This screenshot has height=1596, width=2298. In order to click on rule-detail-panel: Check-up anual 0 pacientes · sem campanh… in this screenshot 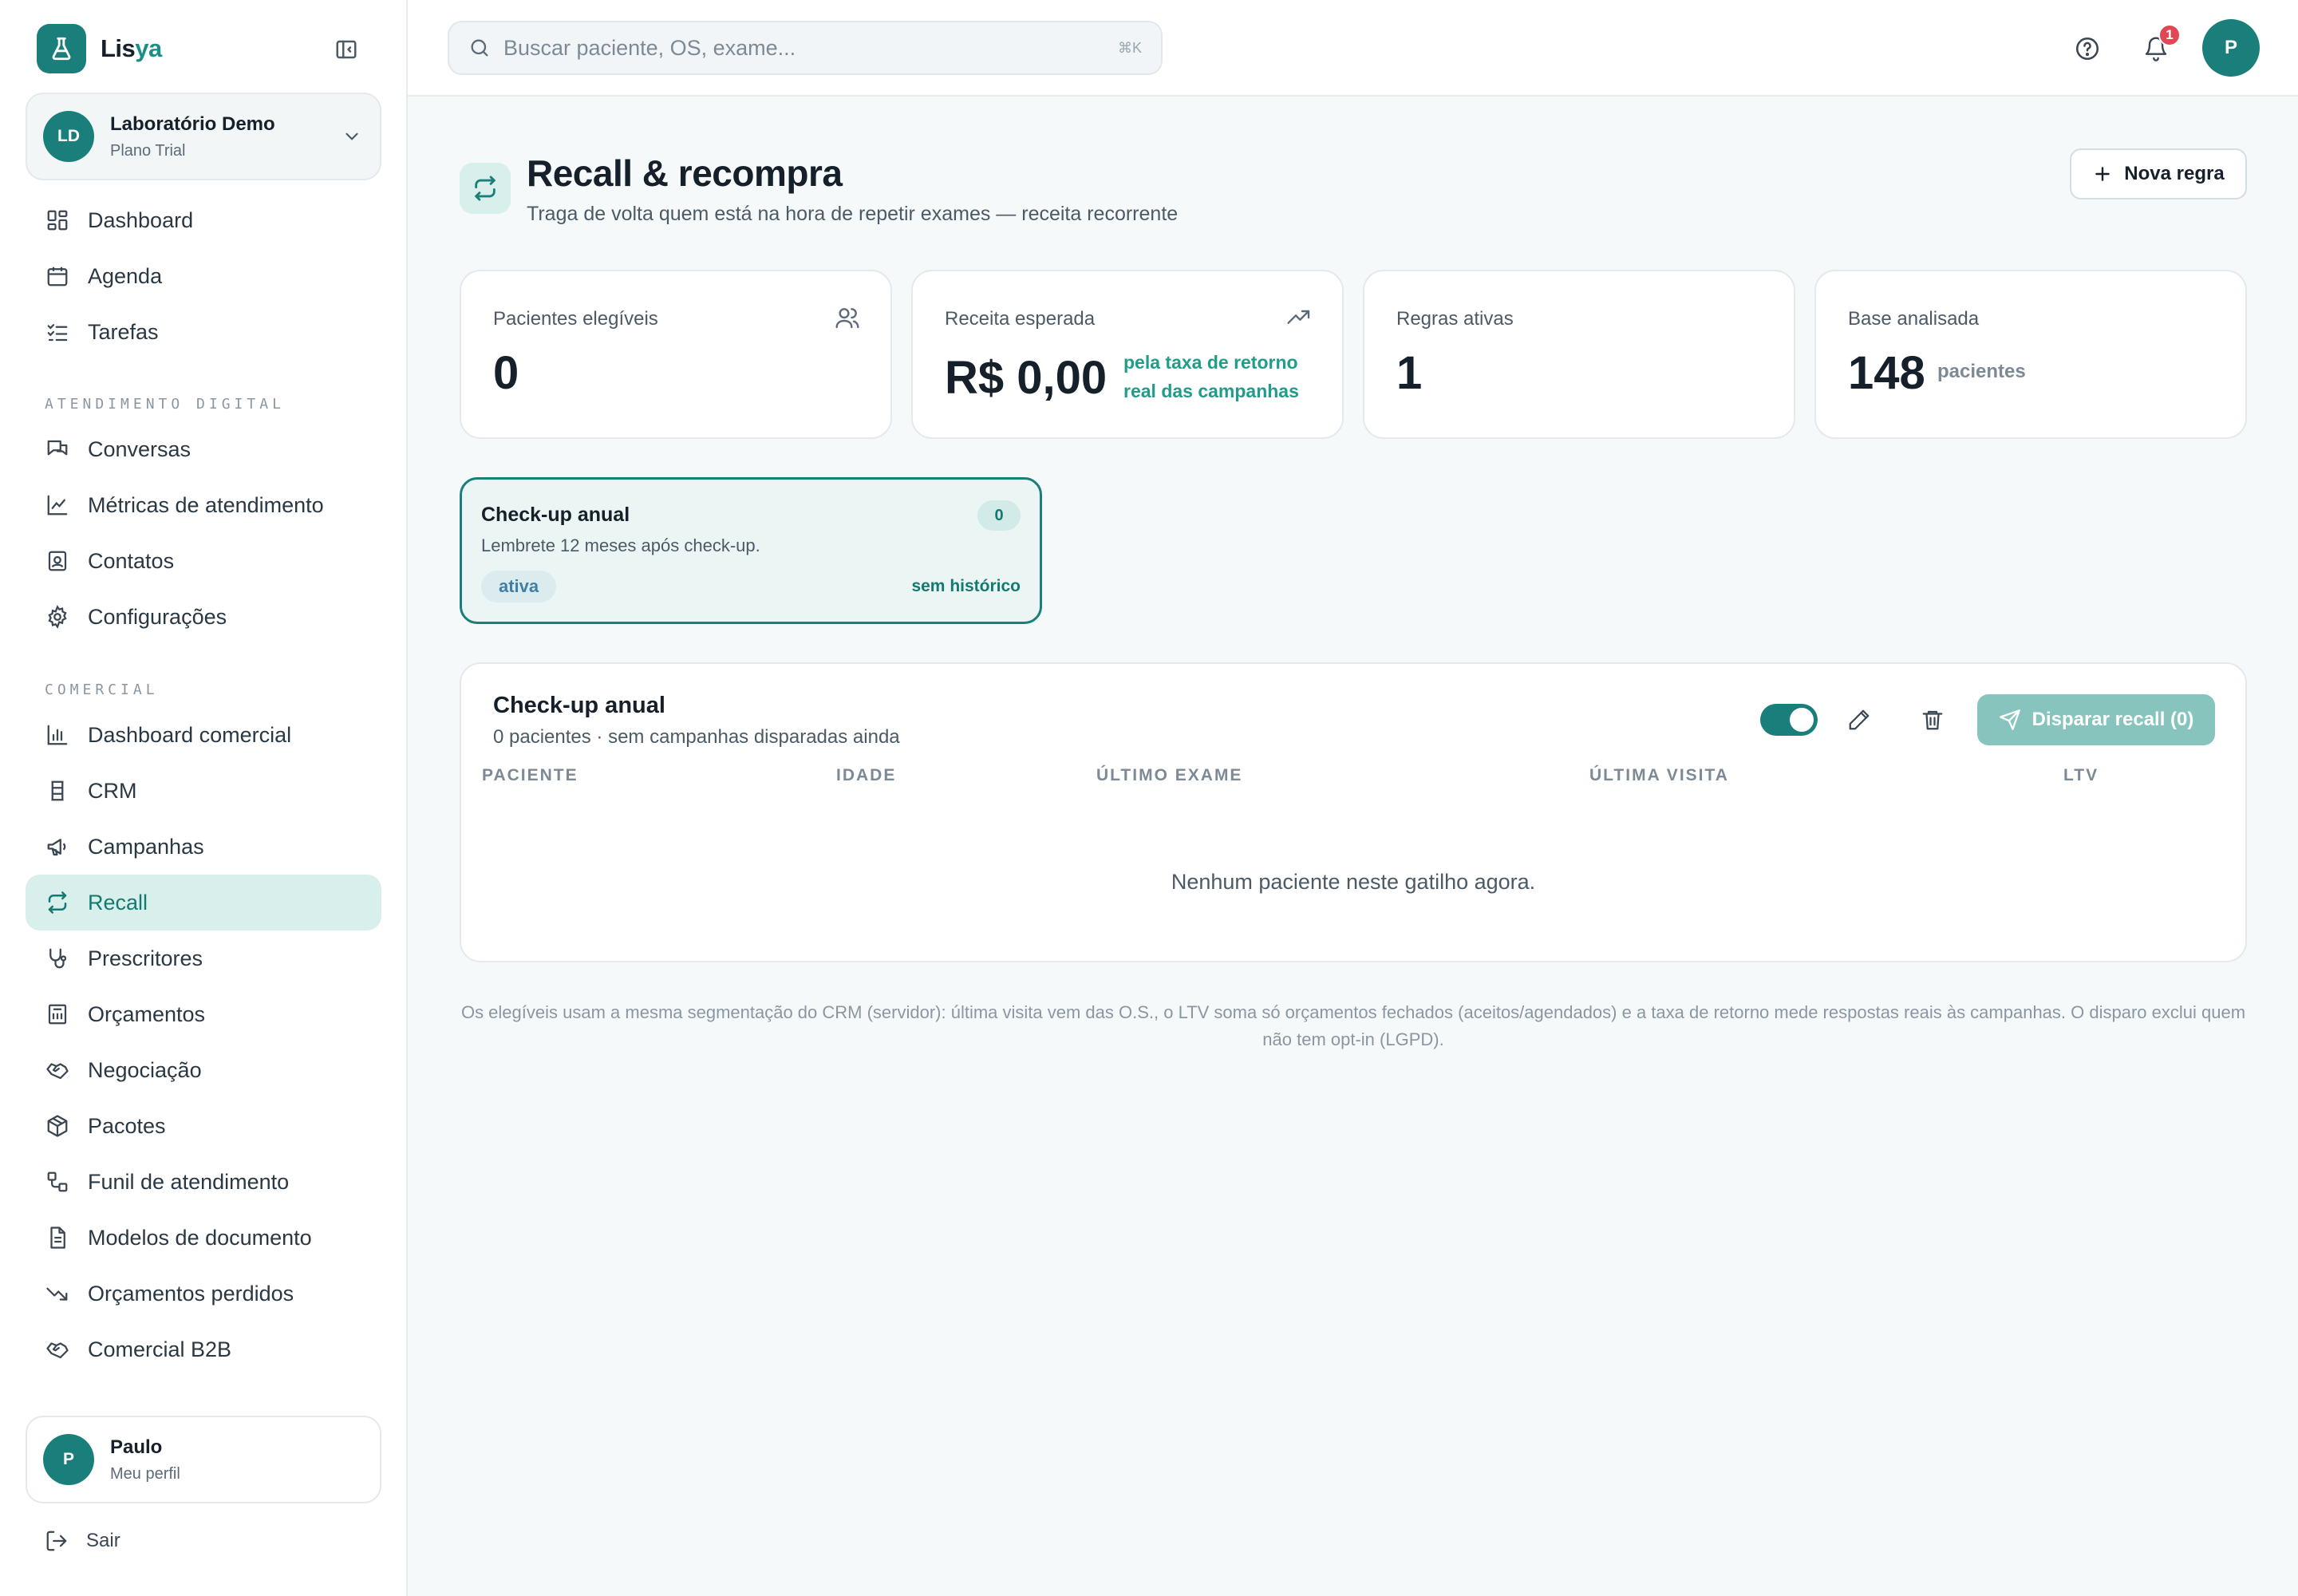, I will do `click(1354, 812)`.